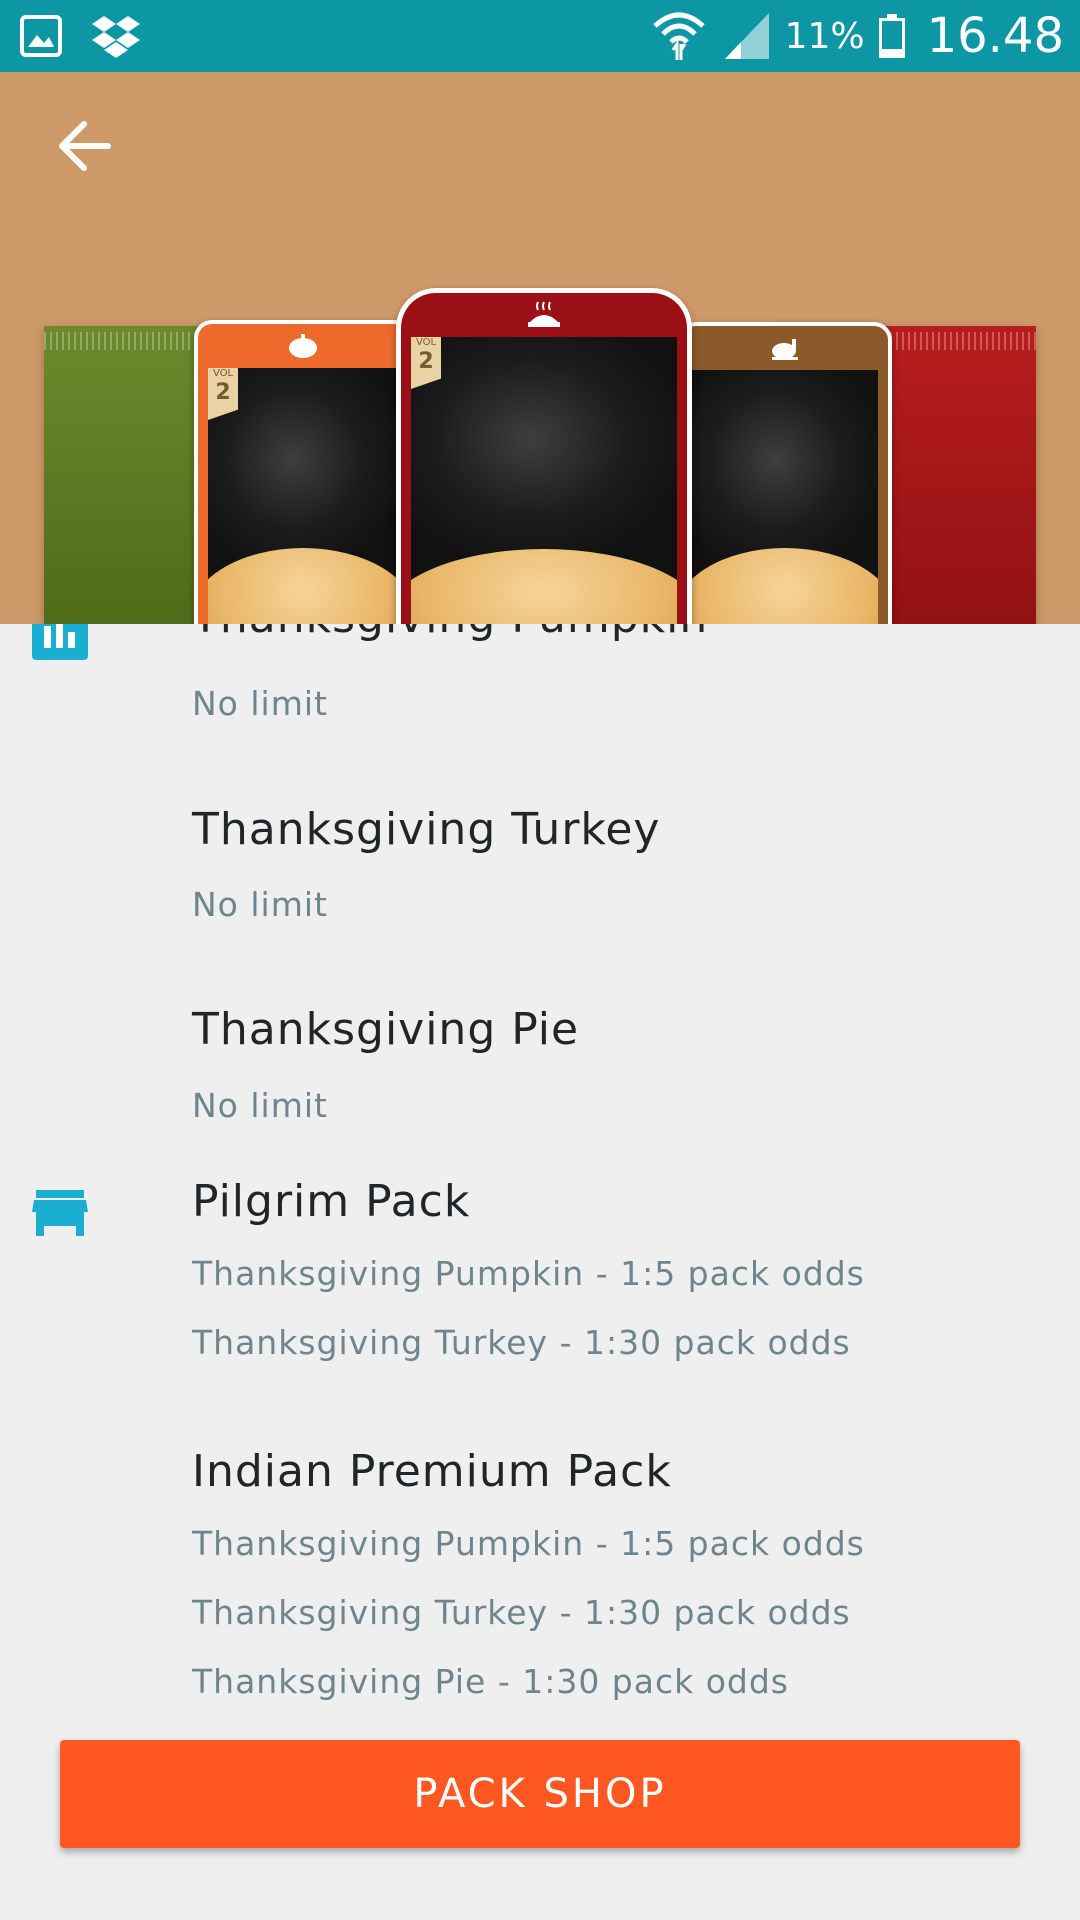 Image resolution: width=1080 pixels, height=1920 pixels. Describe the element at coordinates (426, 829) in the screenshot. I see `list-item-title: Thanksgiving Turkey` at that location.